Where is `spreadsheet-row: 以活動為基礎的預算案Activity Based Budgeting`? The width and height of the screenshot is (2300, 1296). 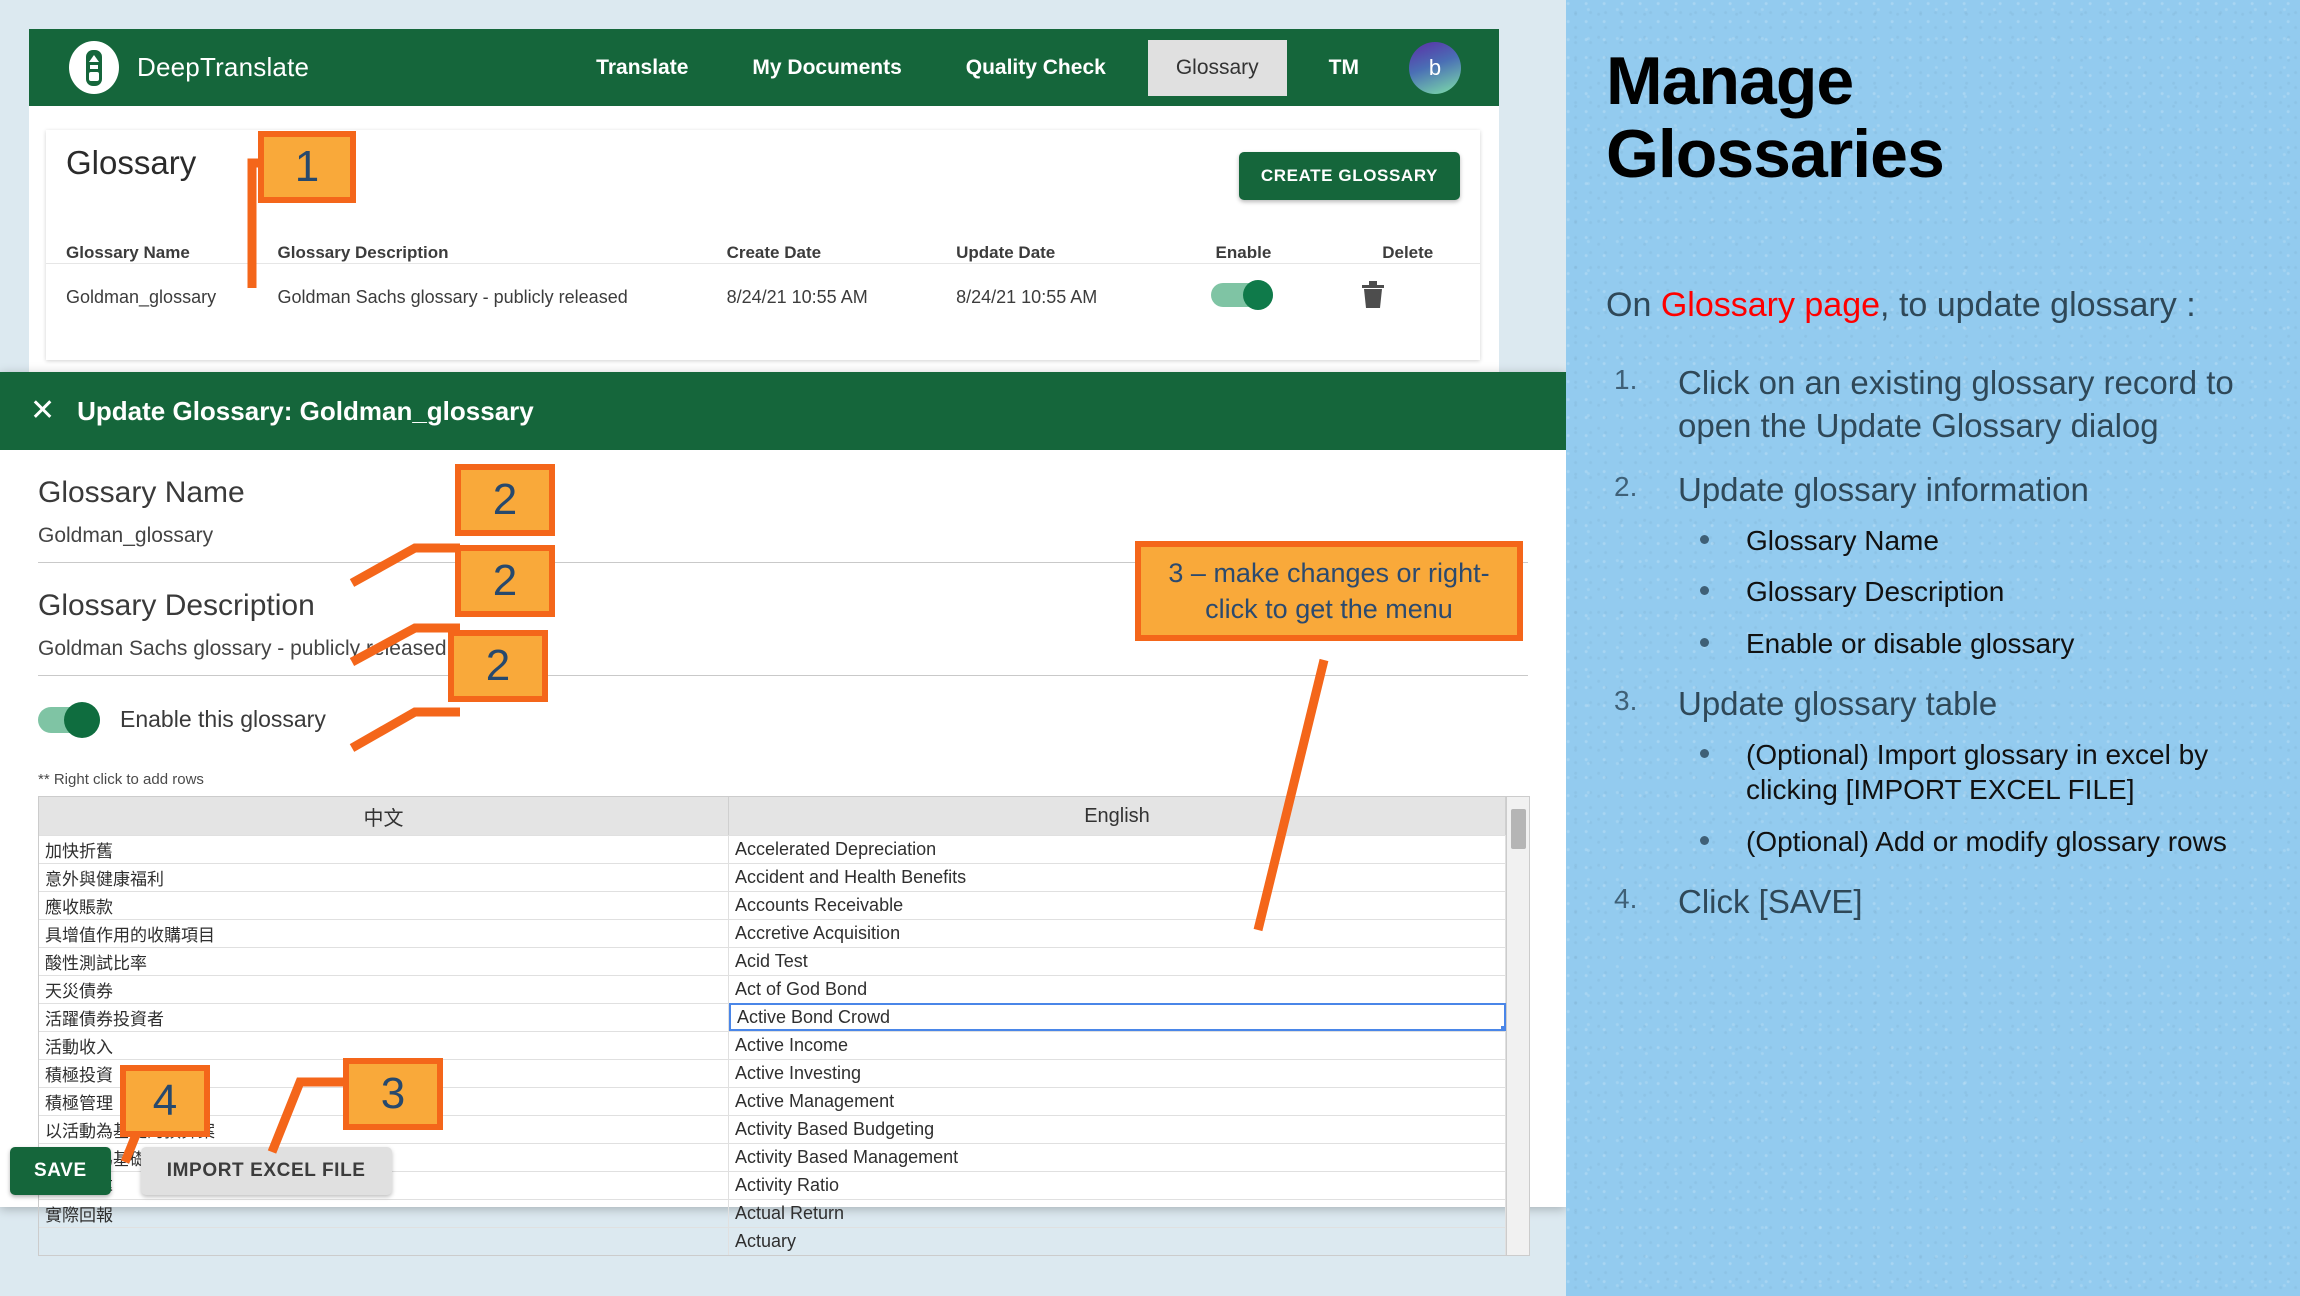 spreadsheet-row: 以活動為基礎的預算案Activity Based Budgeting is located at coordinates (772, 1129).